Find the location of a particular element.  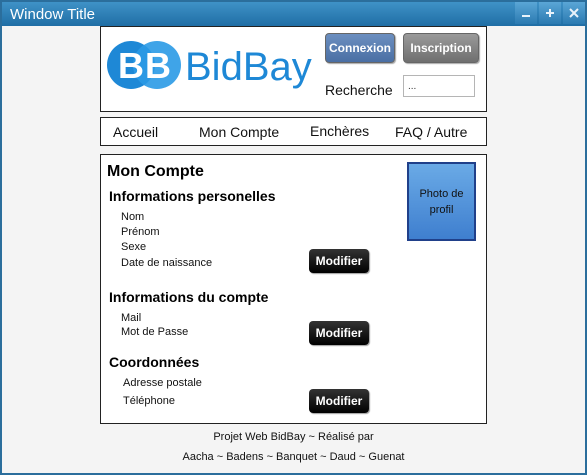

bidbay-logo: B B BidBay is located at coordinates (212, 65).